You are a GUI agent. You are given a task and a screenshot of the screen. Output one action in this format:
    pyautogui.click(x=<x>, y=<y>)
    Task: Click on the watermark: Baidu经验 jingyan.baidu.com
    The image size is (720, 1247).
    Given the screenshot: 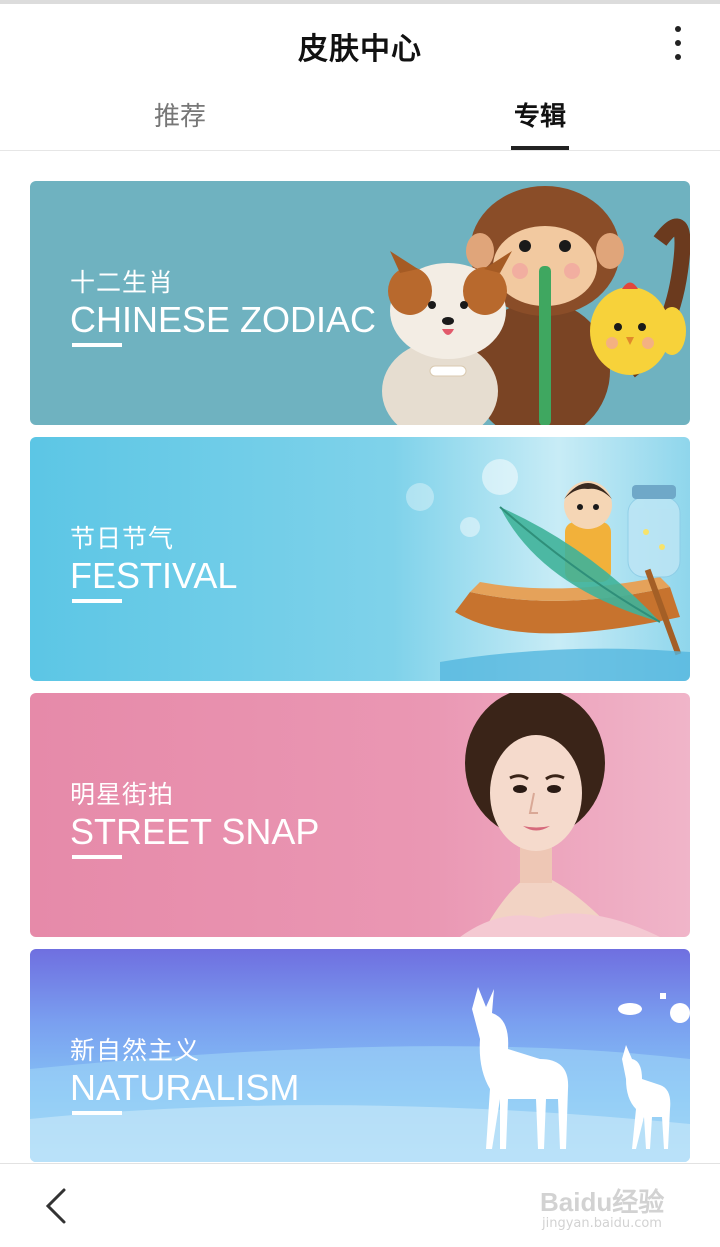 What is the action you would take?
    pyautogui.click(x=610, y=1210)
    